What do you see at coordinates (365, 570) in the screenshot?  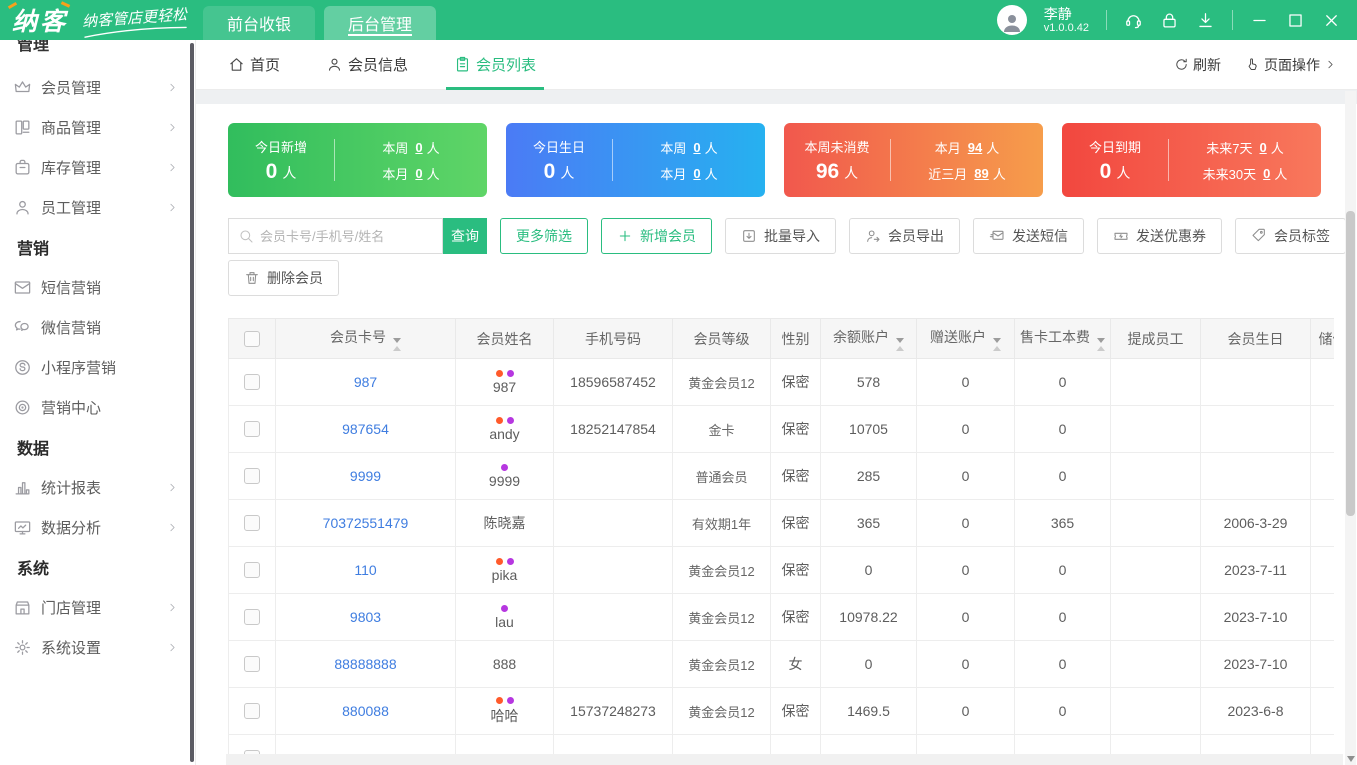 I see `member-card-link: 110` at bounding box center [365, 570].